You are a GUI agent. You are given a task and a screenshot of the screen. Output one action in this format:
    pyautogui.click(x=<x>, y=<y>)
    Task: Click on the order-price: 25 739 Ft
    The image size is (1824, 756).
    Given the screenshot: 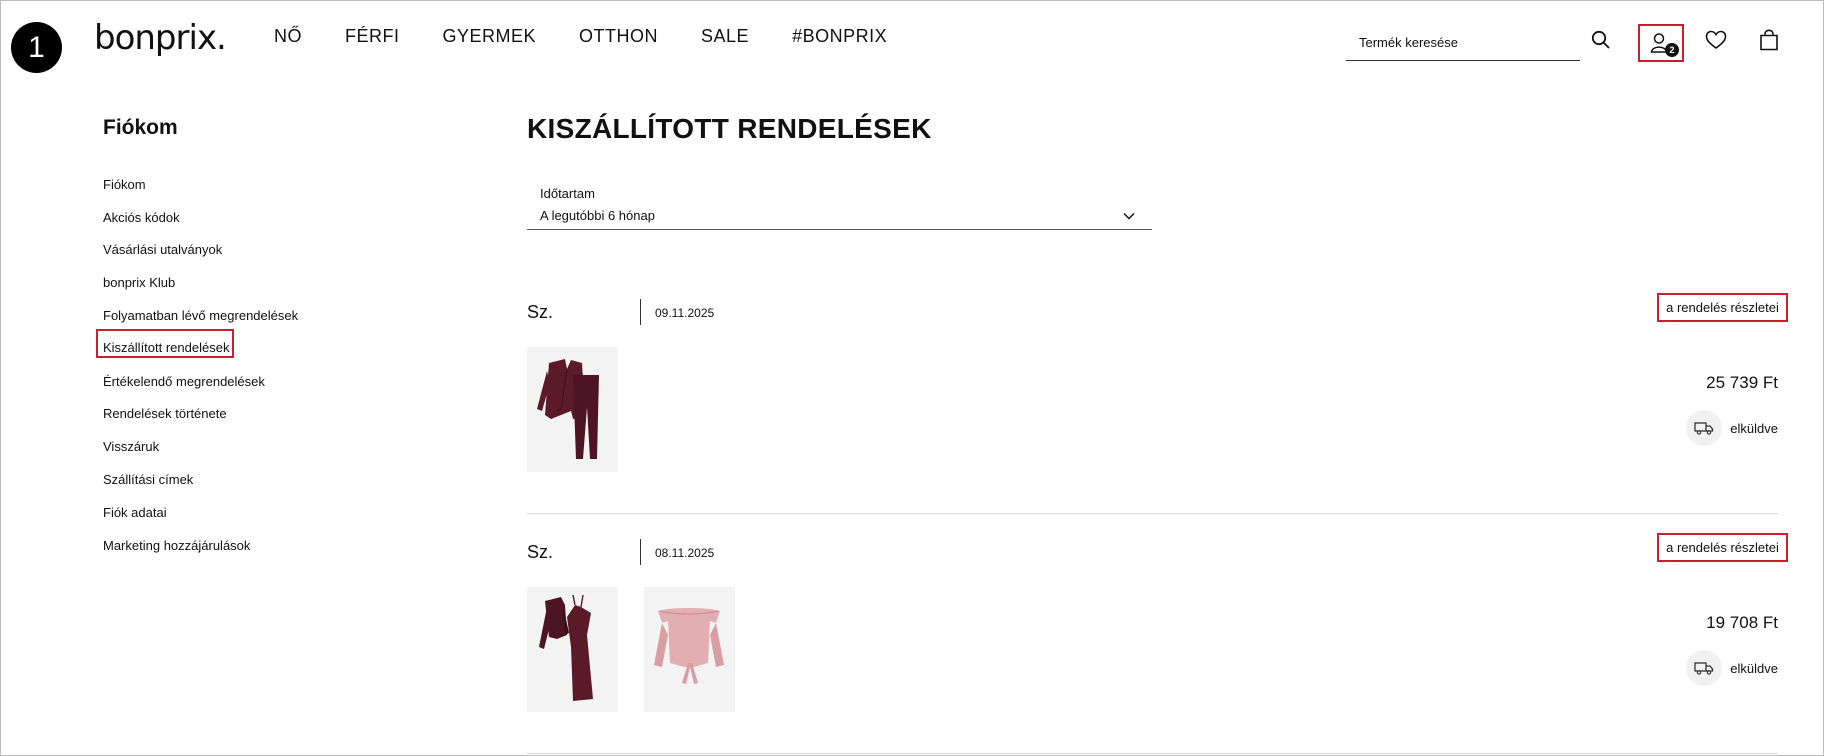 What is the action you would take?
    pyautogui.click(x=1742, y=382)
    